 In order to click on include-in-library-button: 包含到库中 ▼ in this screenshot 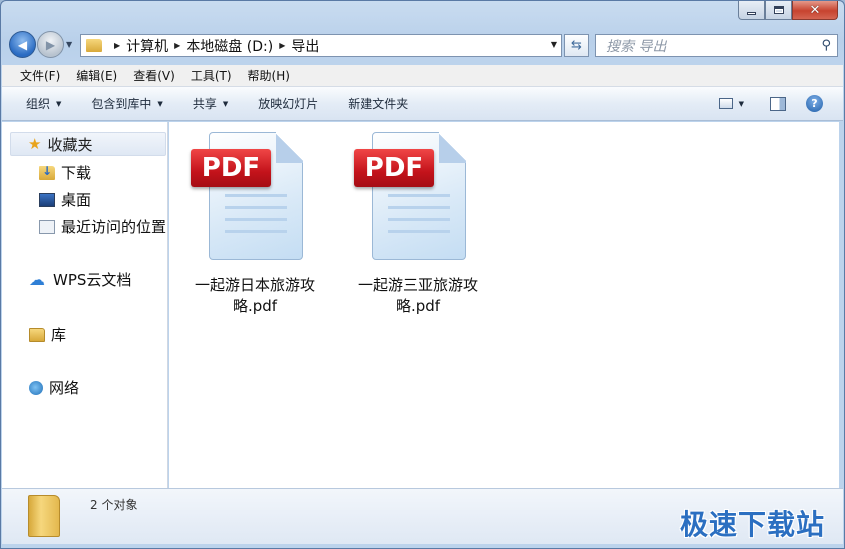, I will do `click(126, 103)`.